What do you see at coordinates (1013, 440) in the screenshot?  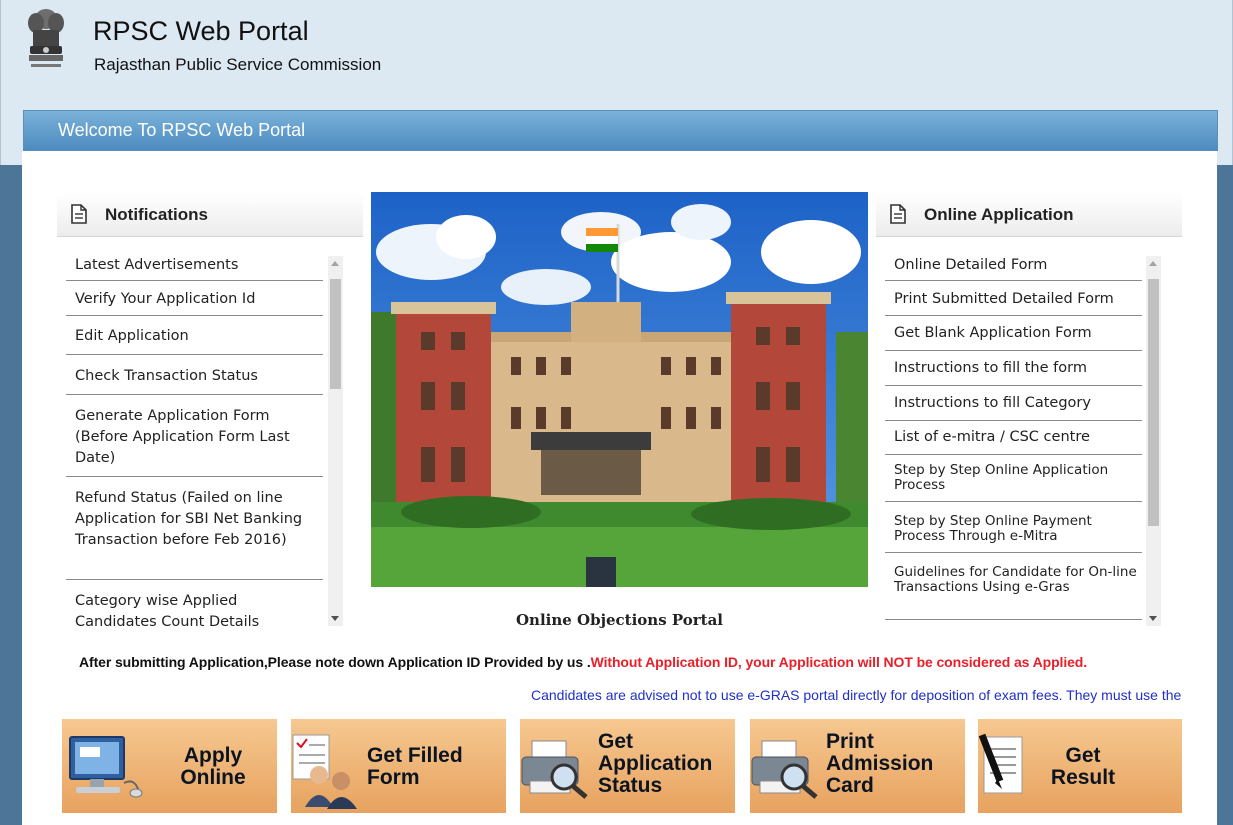 I see `online-item-emitra-csc-list: List of e-mitra / CSC centre` at bounding box center [1013, 440].